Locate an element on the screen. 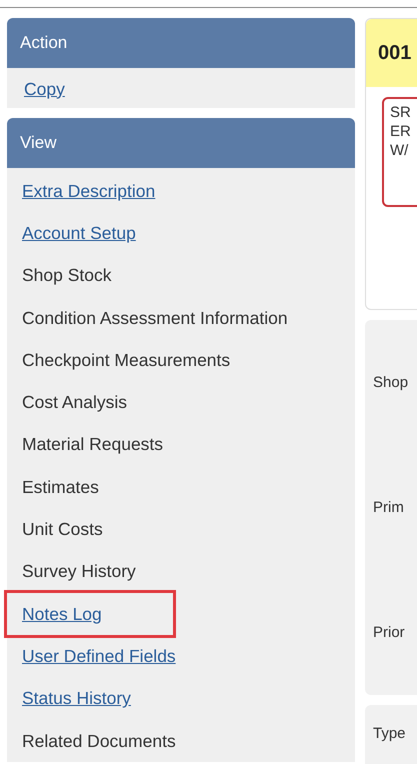  section-header: Action is located at coordinates (181, 43).